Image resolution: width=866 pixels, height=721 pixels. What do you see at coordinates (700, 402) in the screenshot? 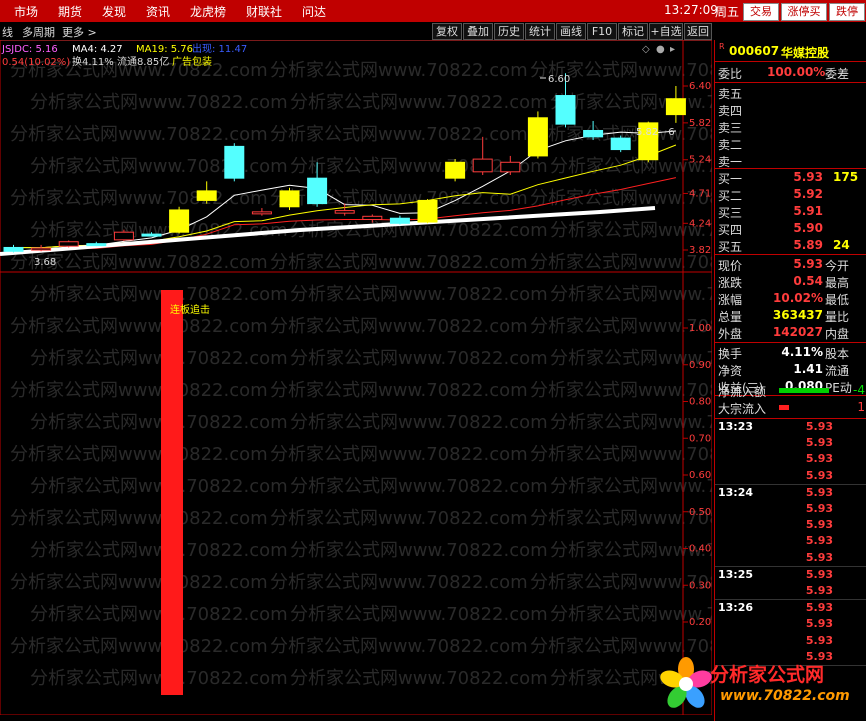
I see `indicator-tick: 0.80` at bounding box center [700, 402].